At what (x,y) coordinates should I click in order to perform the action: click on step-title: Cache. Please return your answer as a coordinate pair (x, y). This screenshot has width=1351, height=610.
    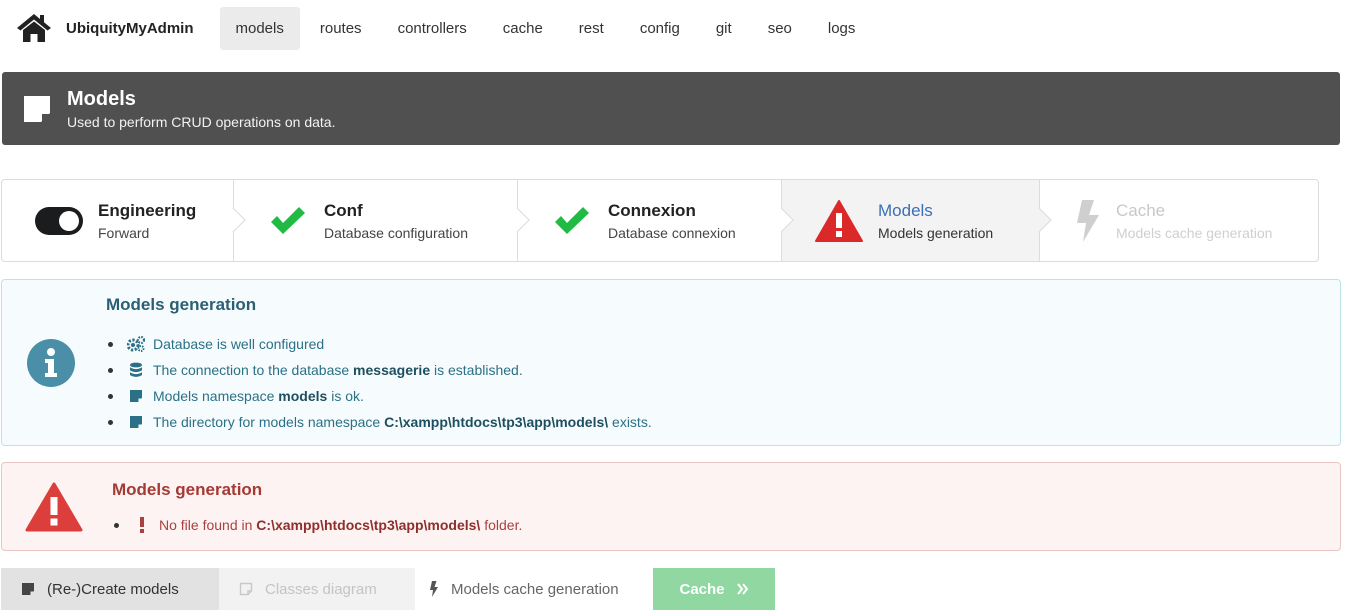
    Looking at the image, I should click on (1141, 210).